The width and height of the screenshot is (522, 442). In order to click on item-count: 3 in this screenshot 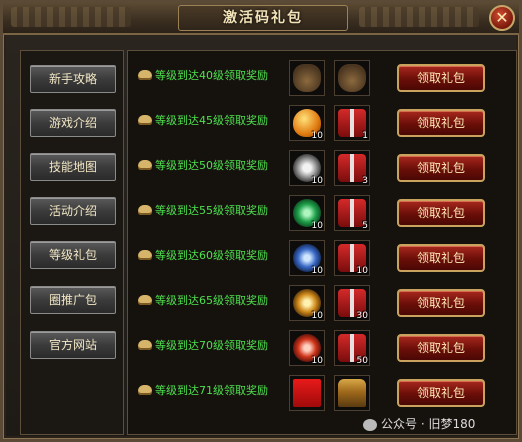, I will do `click(365, 181)`.